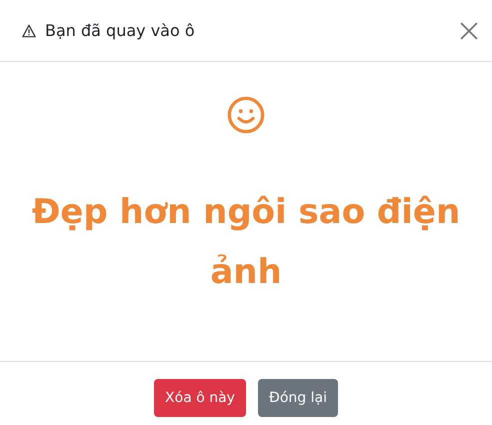 The width and height of the screenshot is (492, 425). What do you see at coordinates (29, 31) in the screenshot?
I see `warning-icon` at bounding box center [29, 31].